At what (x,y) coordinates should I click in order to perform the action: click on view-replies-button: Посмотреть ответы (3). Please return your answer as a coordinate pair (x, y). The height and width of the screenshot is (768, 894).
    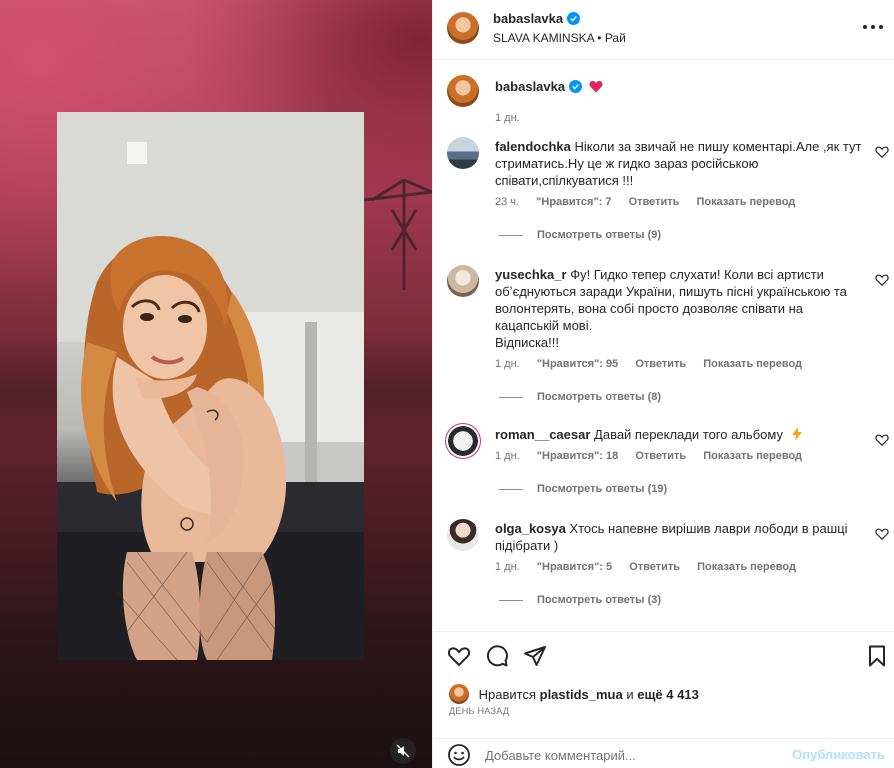
    Looking at the image, I should click on (580, 600).